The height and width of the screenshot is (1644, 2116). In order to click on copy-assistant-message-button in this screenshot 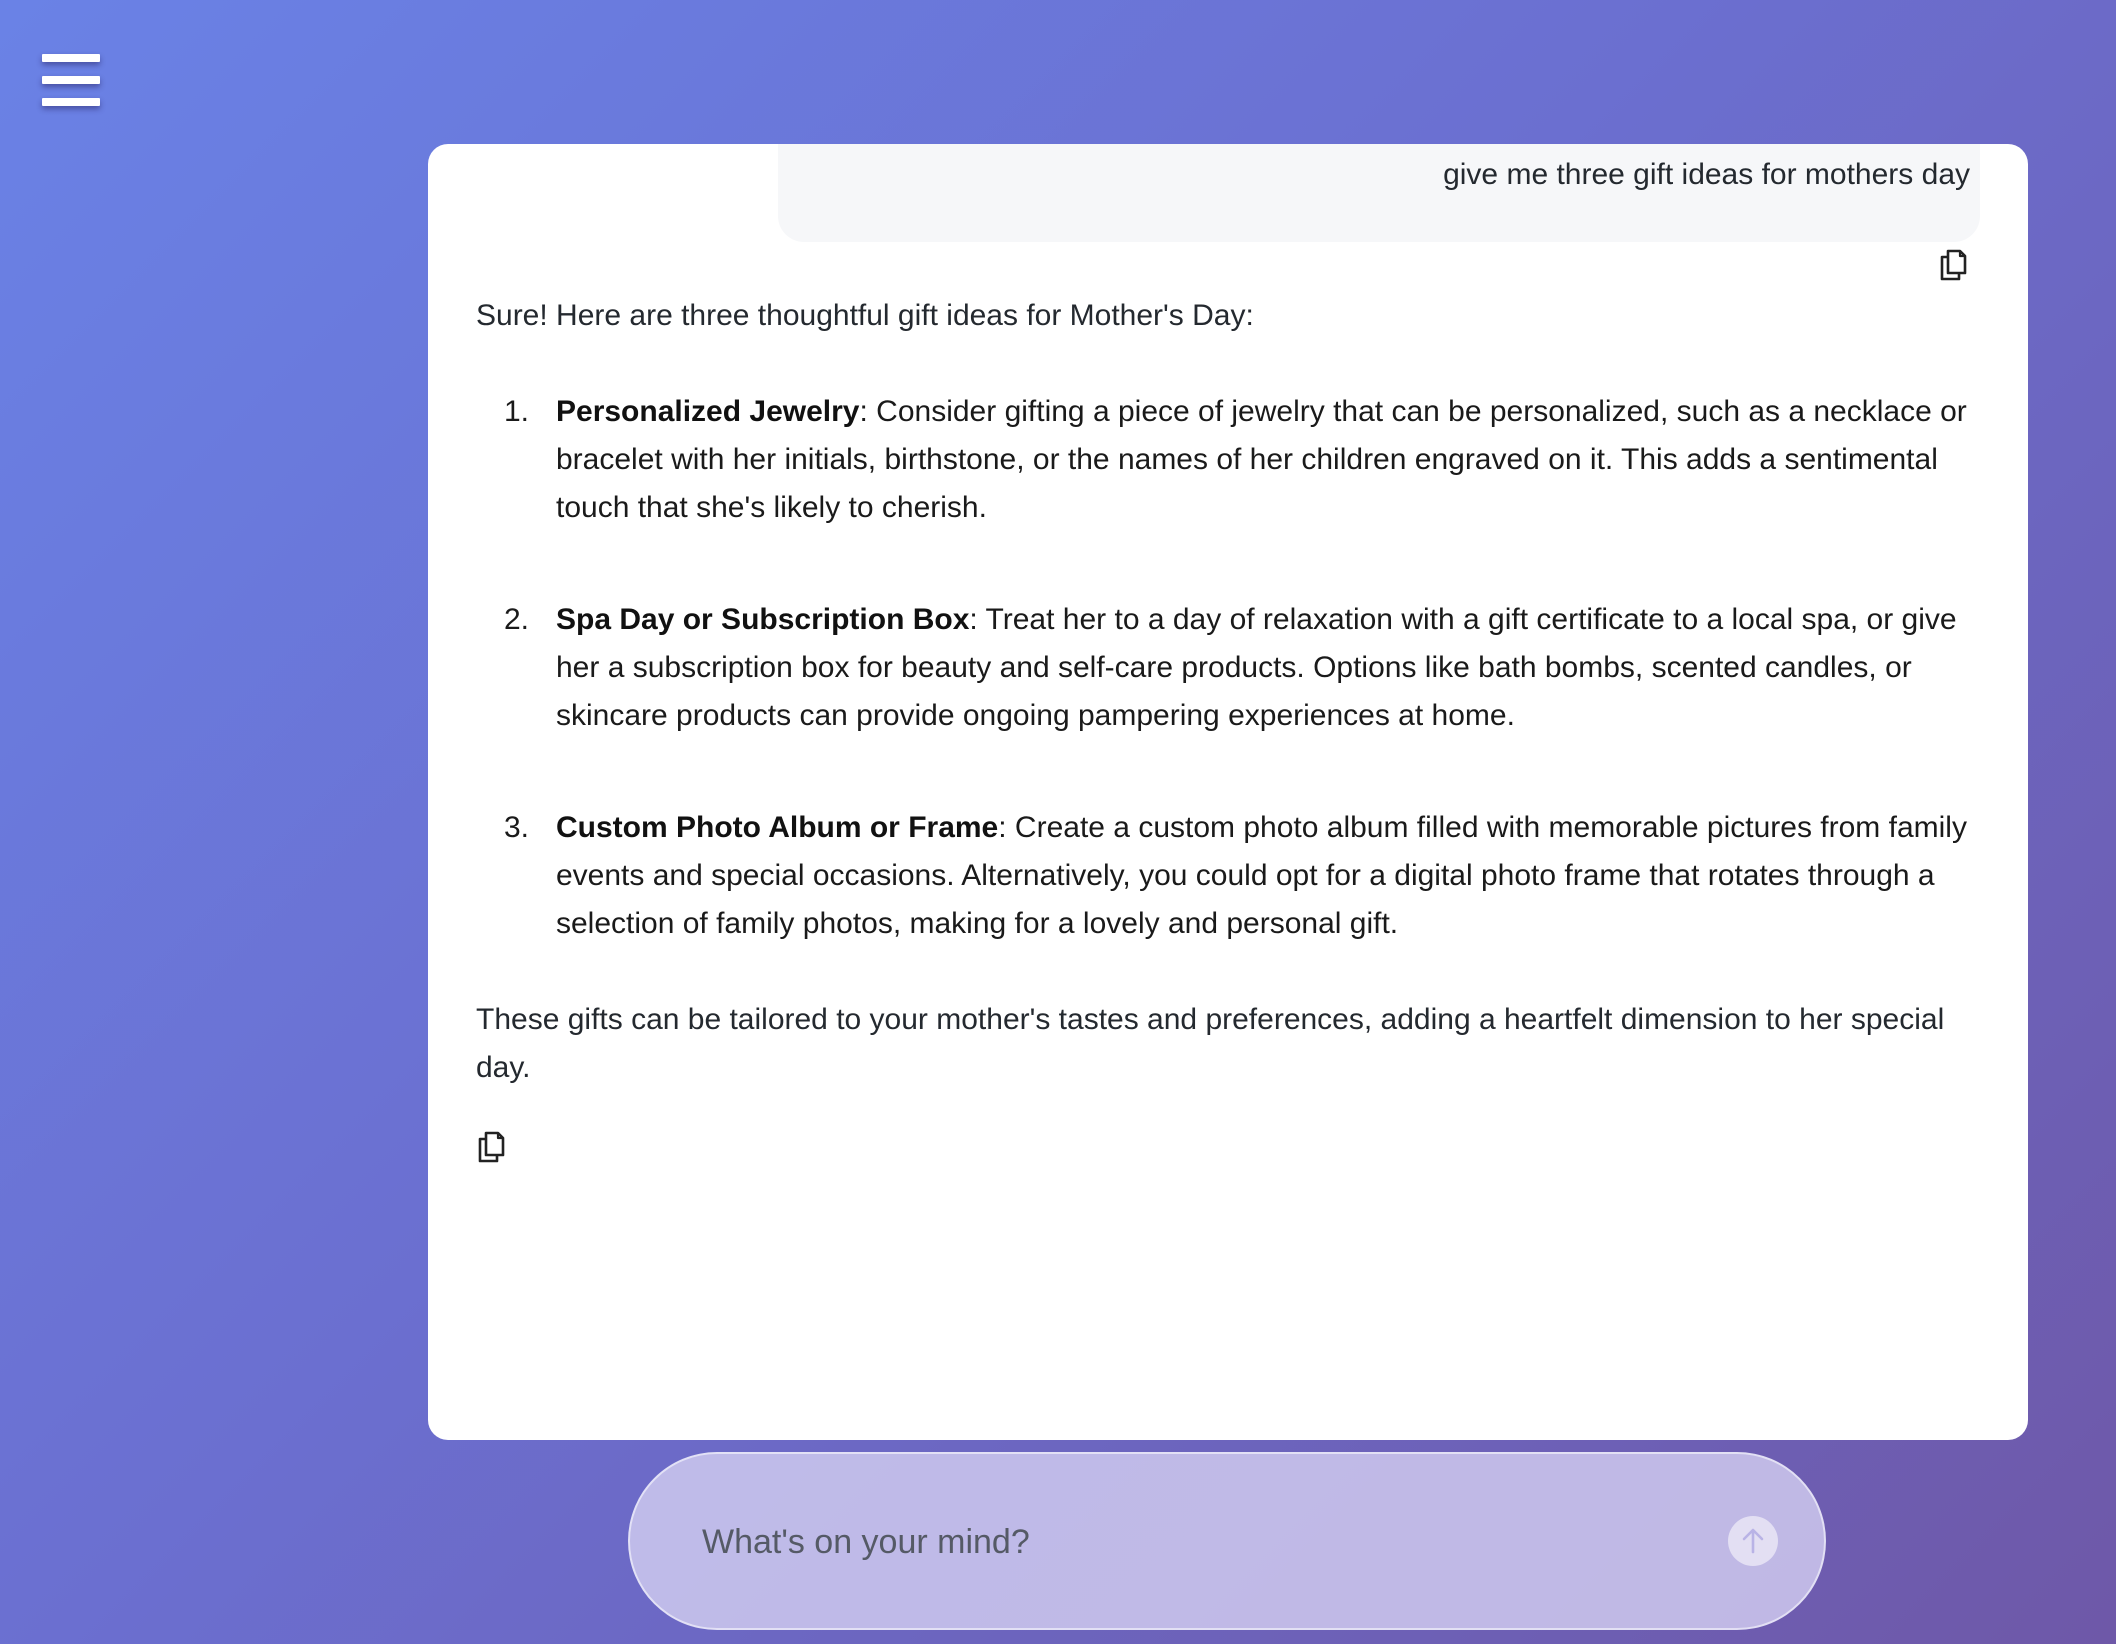, I will do `click(491, 1147)`.